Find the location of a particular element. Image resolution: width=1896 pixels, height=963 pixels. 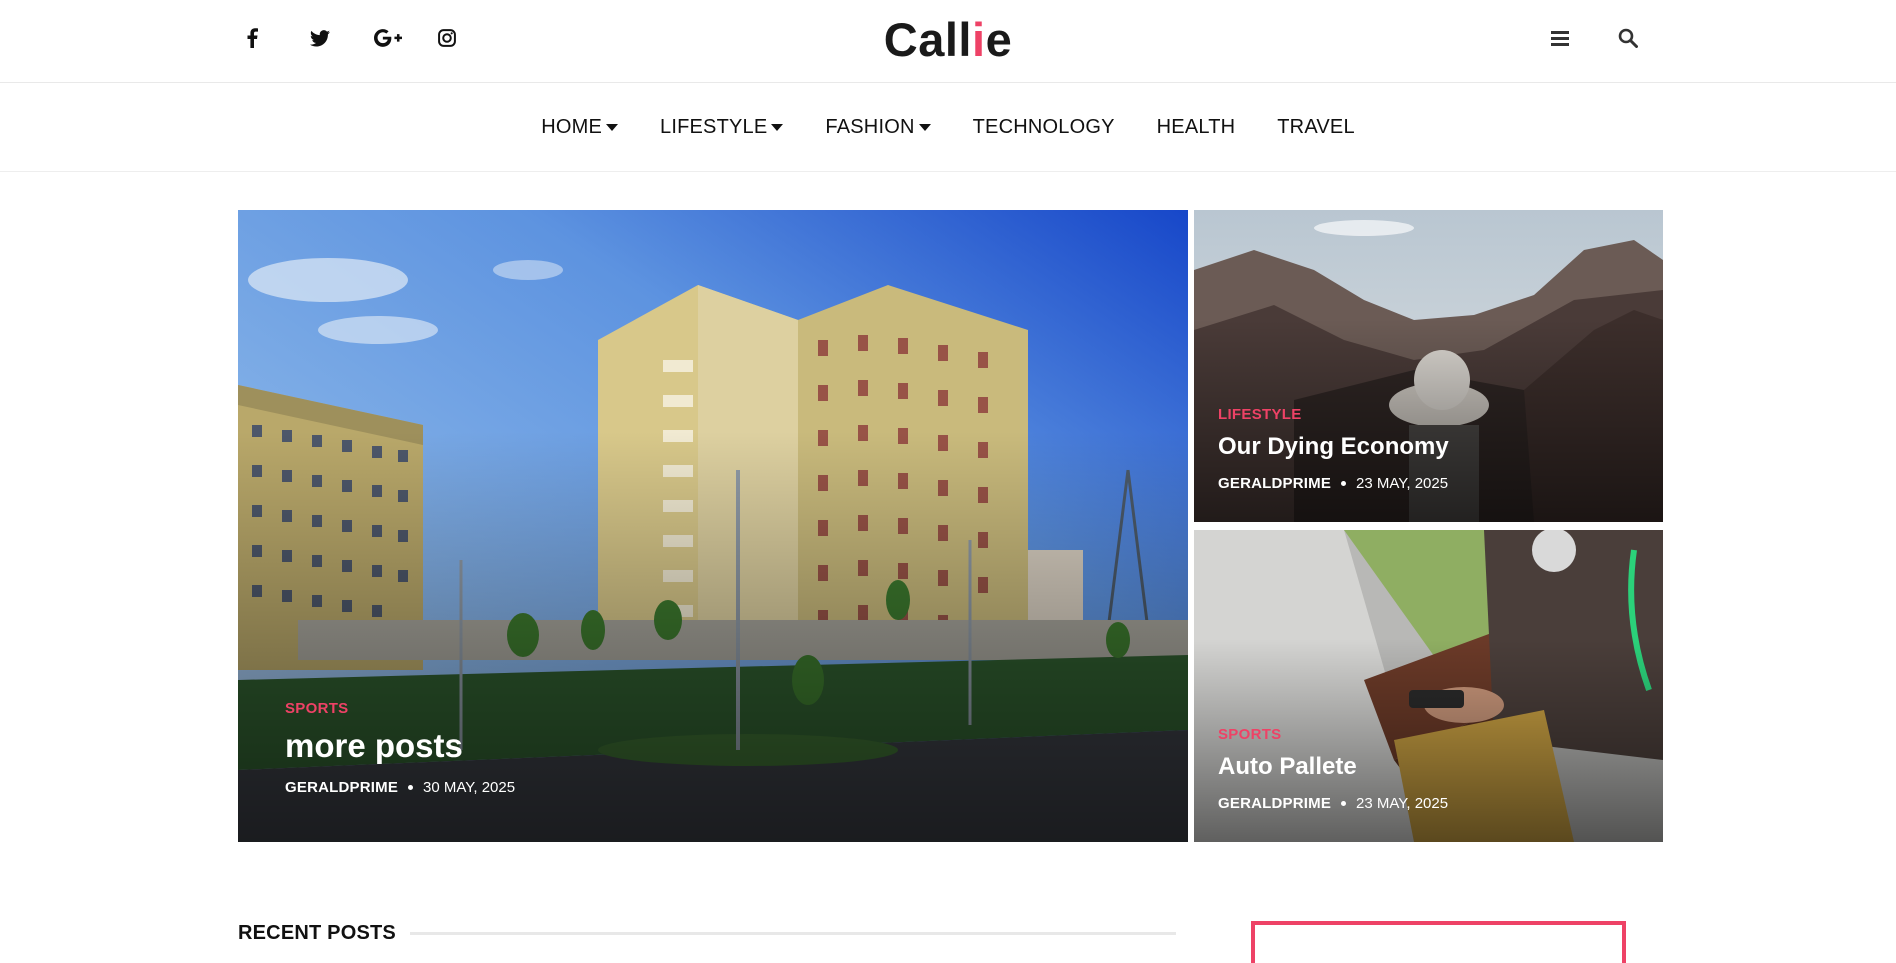

logo-text-accent: i is located at coordinates (979, 39).